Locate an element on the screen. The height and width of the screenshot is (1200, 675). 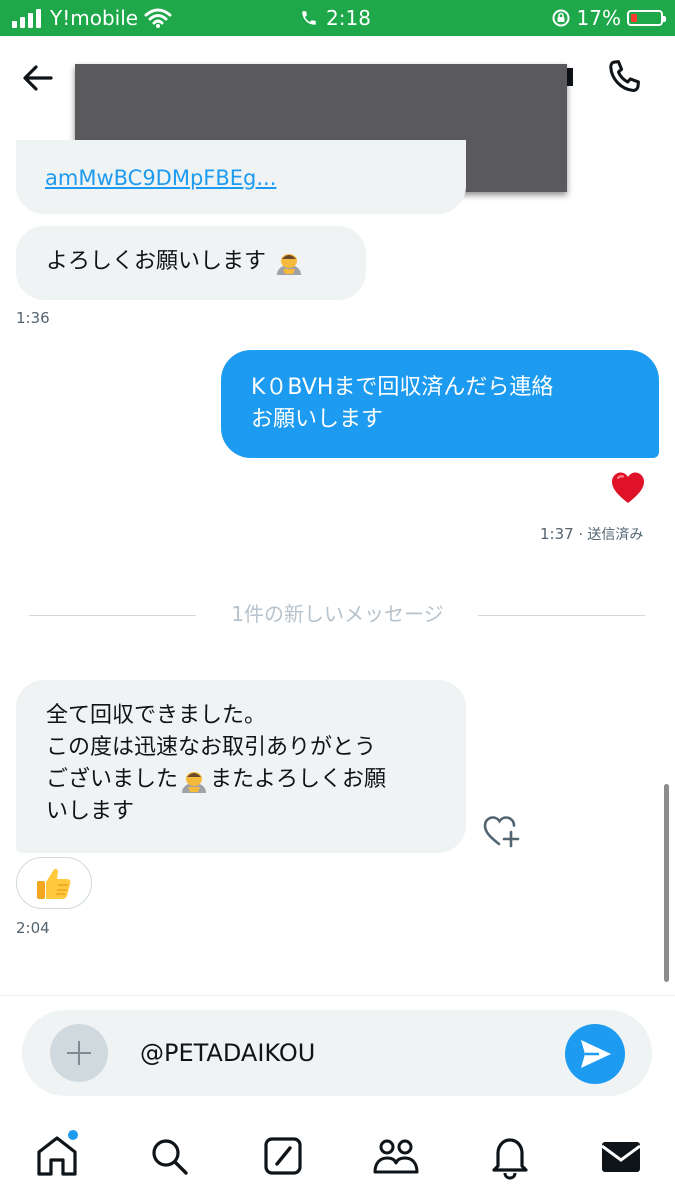
new-messages-divider: 1件の新しいメッセージ is located at coordinates (337, 614).